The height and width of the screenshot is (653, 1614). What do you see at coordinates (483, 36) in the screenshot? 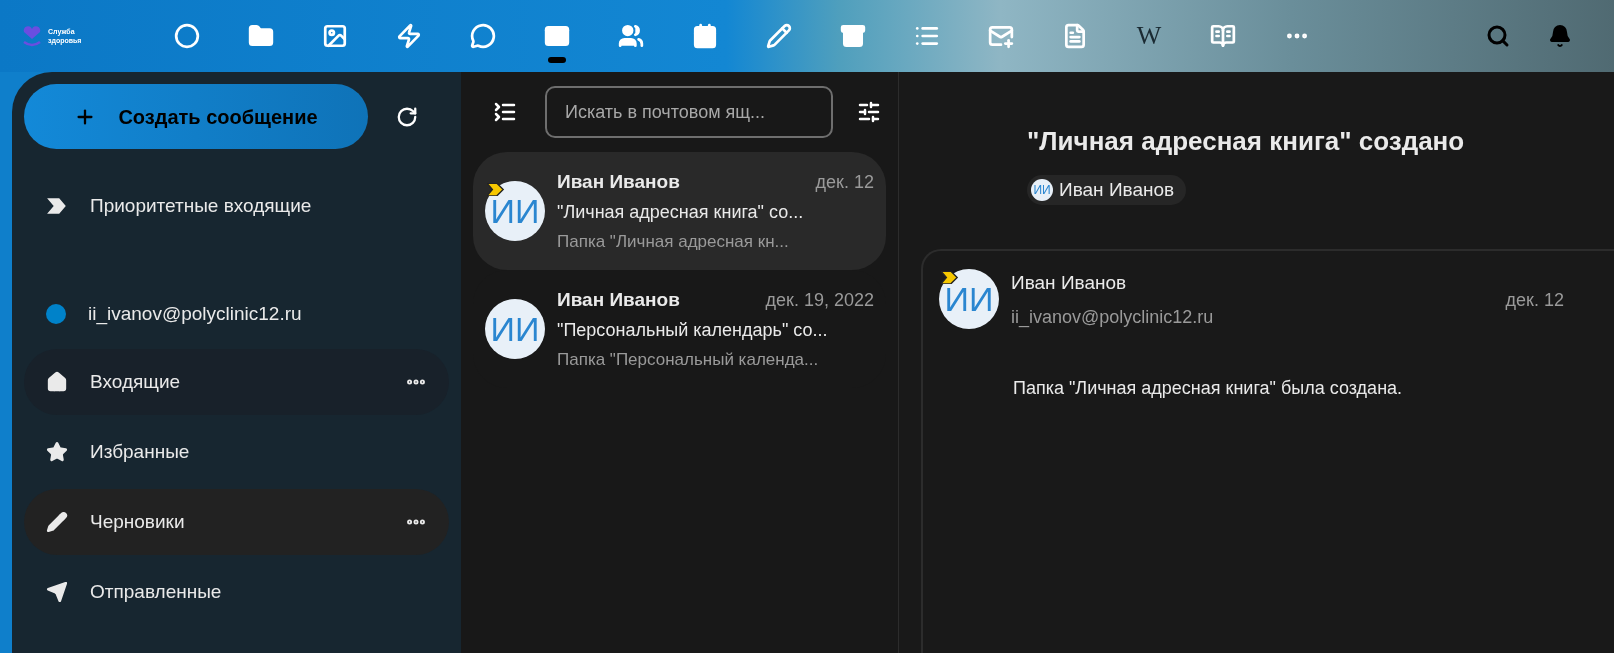
I see `chat-bubble-icon` at bounding box center [483, 36].